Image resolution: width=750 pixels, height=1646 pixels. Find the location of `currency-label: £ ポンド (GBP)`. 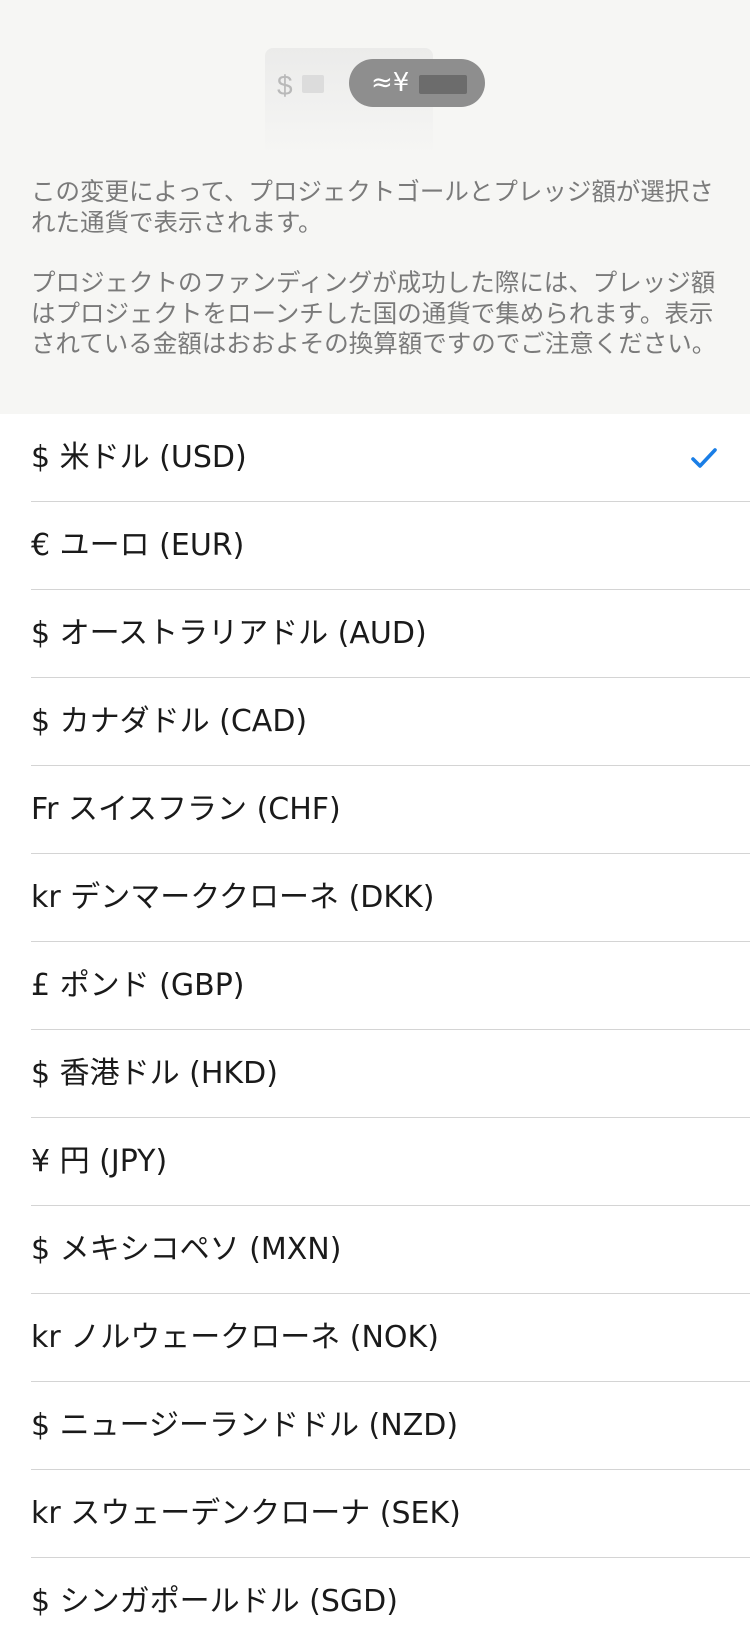

currency-label: £ ポンド (GBP) is located at coordinates (138, 985).